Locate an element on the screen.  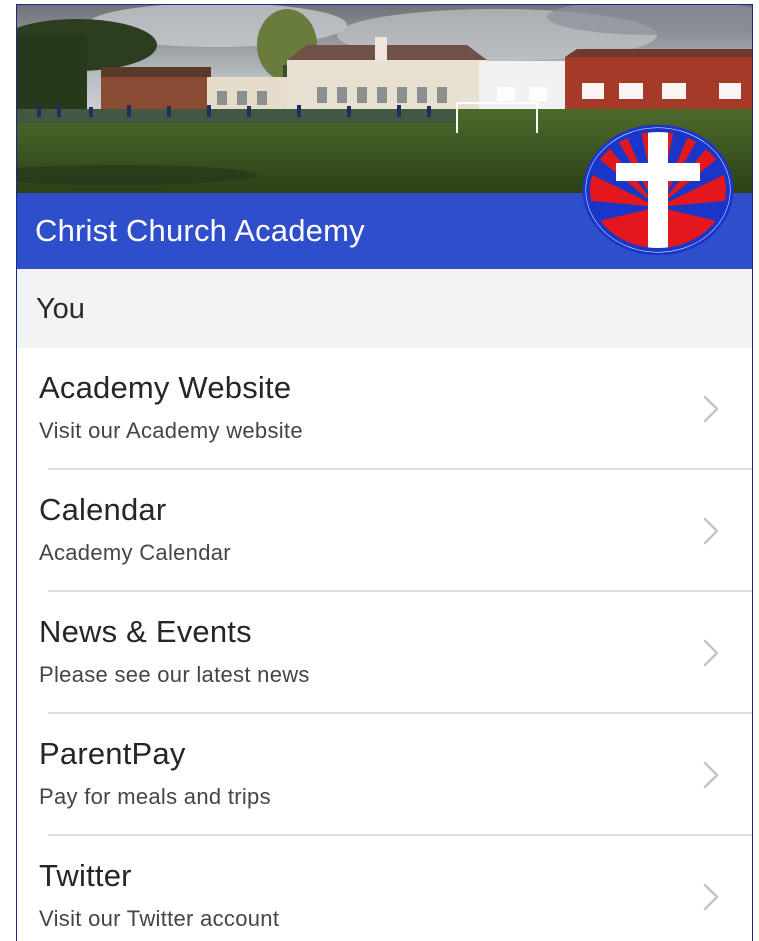
menu-item-subtitle: Visit our Academy website is located at coordinates (171, 430).